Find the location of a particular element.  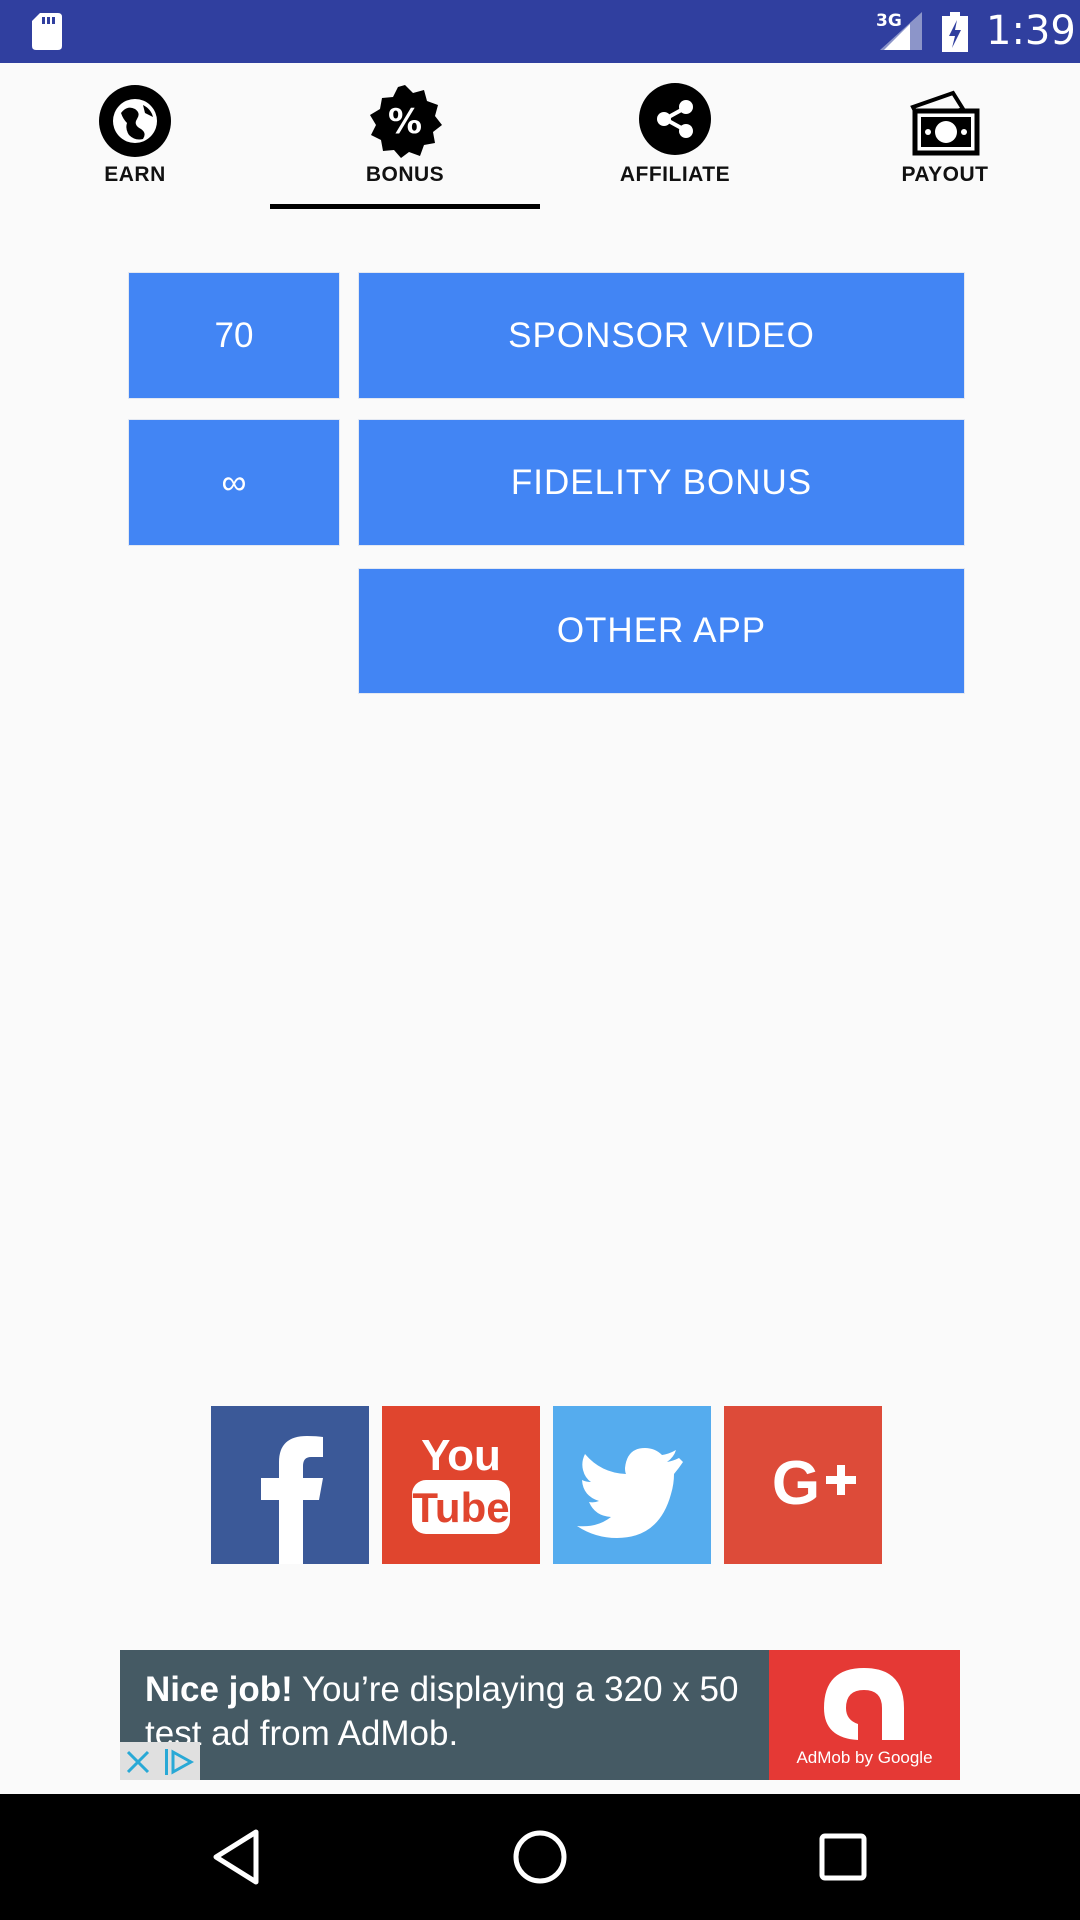

navigation-bar is located at coordinates (540, 1857).